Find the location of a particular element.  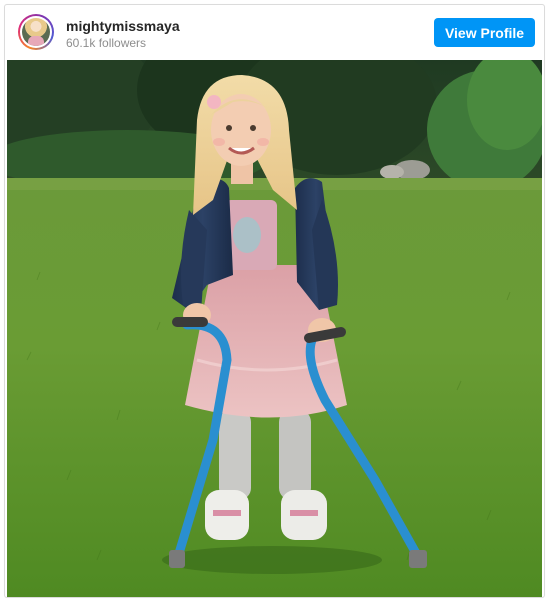

avatar-photo is located at coordinates (36, 32).